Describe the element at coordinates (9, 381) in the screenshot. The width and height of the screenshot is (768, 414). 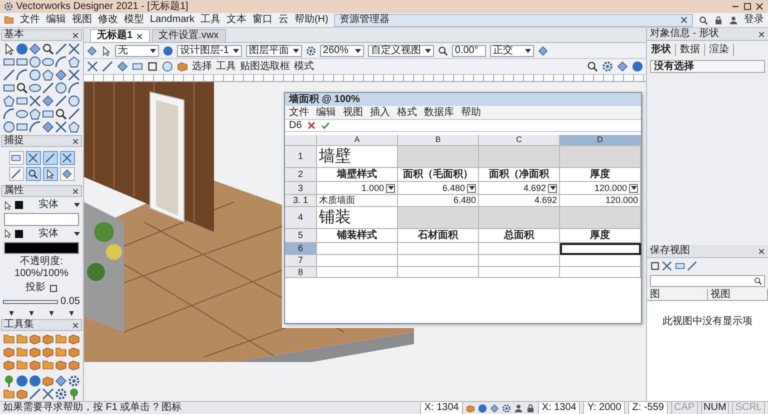
I see `tree-icon` at that location.